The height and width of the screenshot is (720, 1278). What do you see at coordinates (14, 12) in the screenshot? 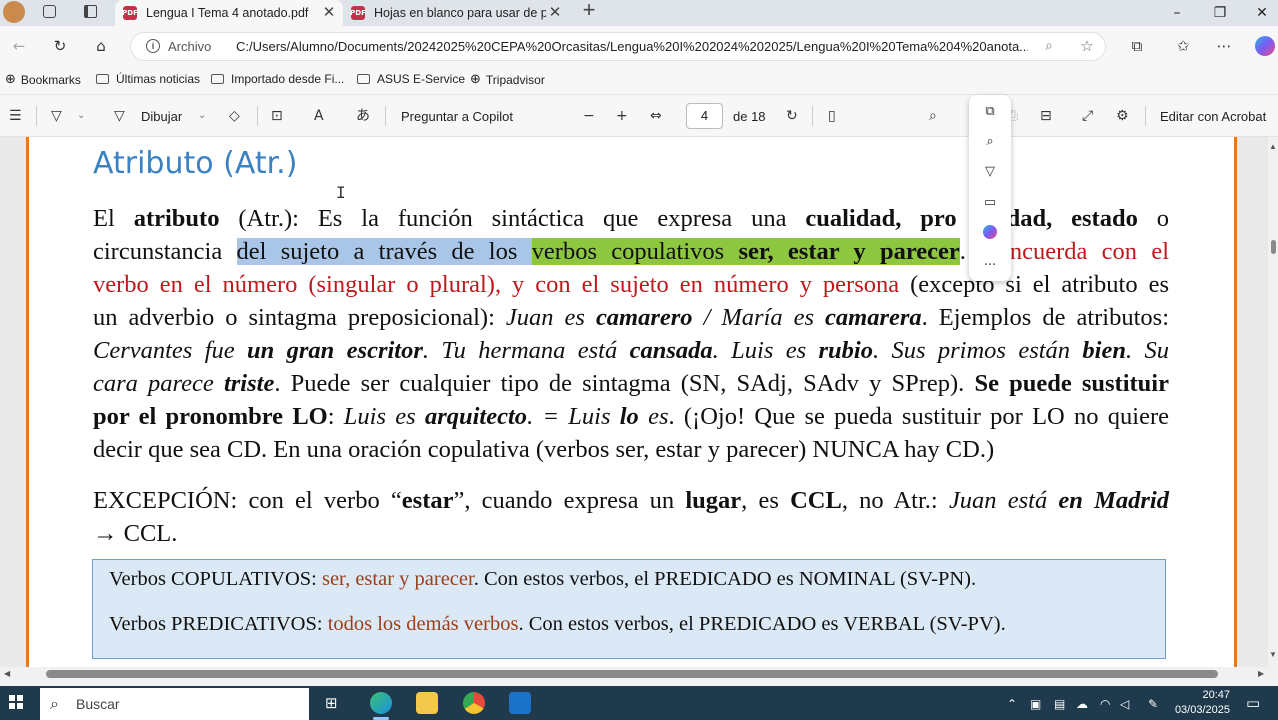
I see `profile-avatar` at bounding box center [14, 12].